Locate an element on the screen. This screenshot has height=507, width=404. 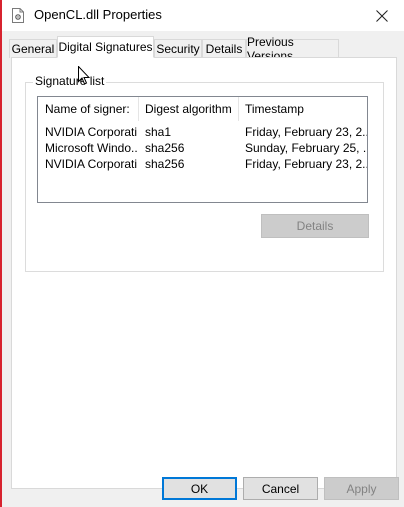
tab-label: Digital Signatures is located at coordinates (105, 47).